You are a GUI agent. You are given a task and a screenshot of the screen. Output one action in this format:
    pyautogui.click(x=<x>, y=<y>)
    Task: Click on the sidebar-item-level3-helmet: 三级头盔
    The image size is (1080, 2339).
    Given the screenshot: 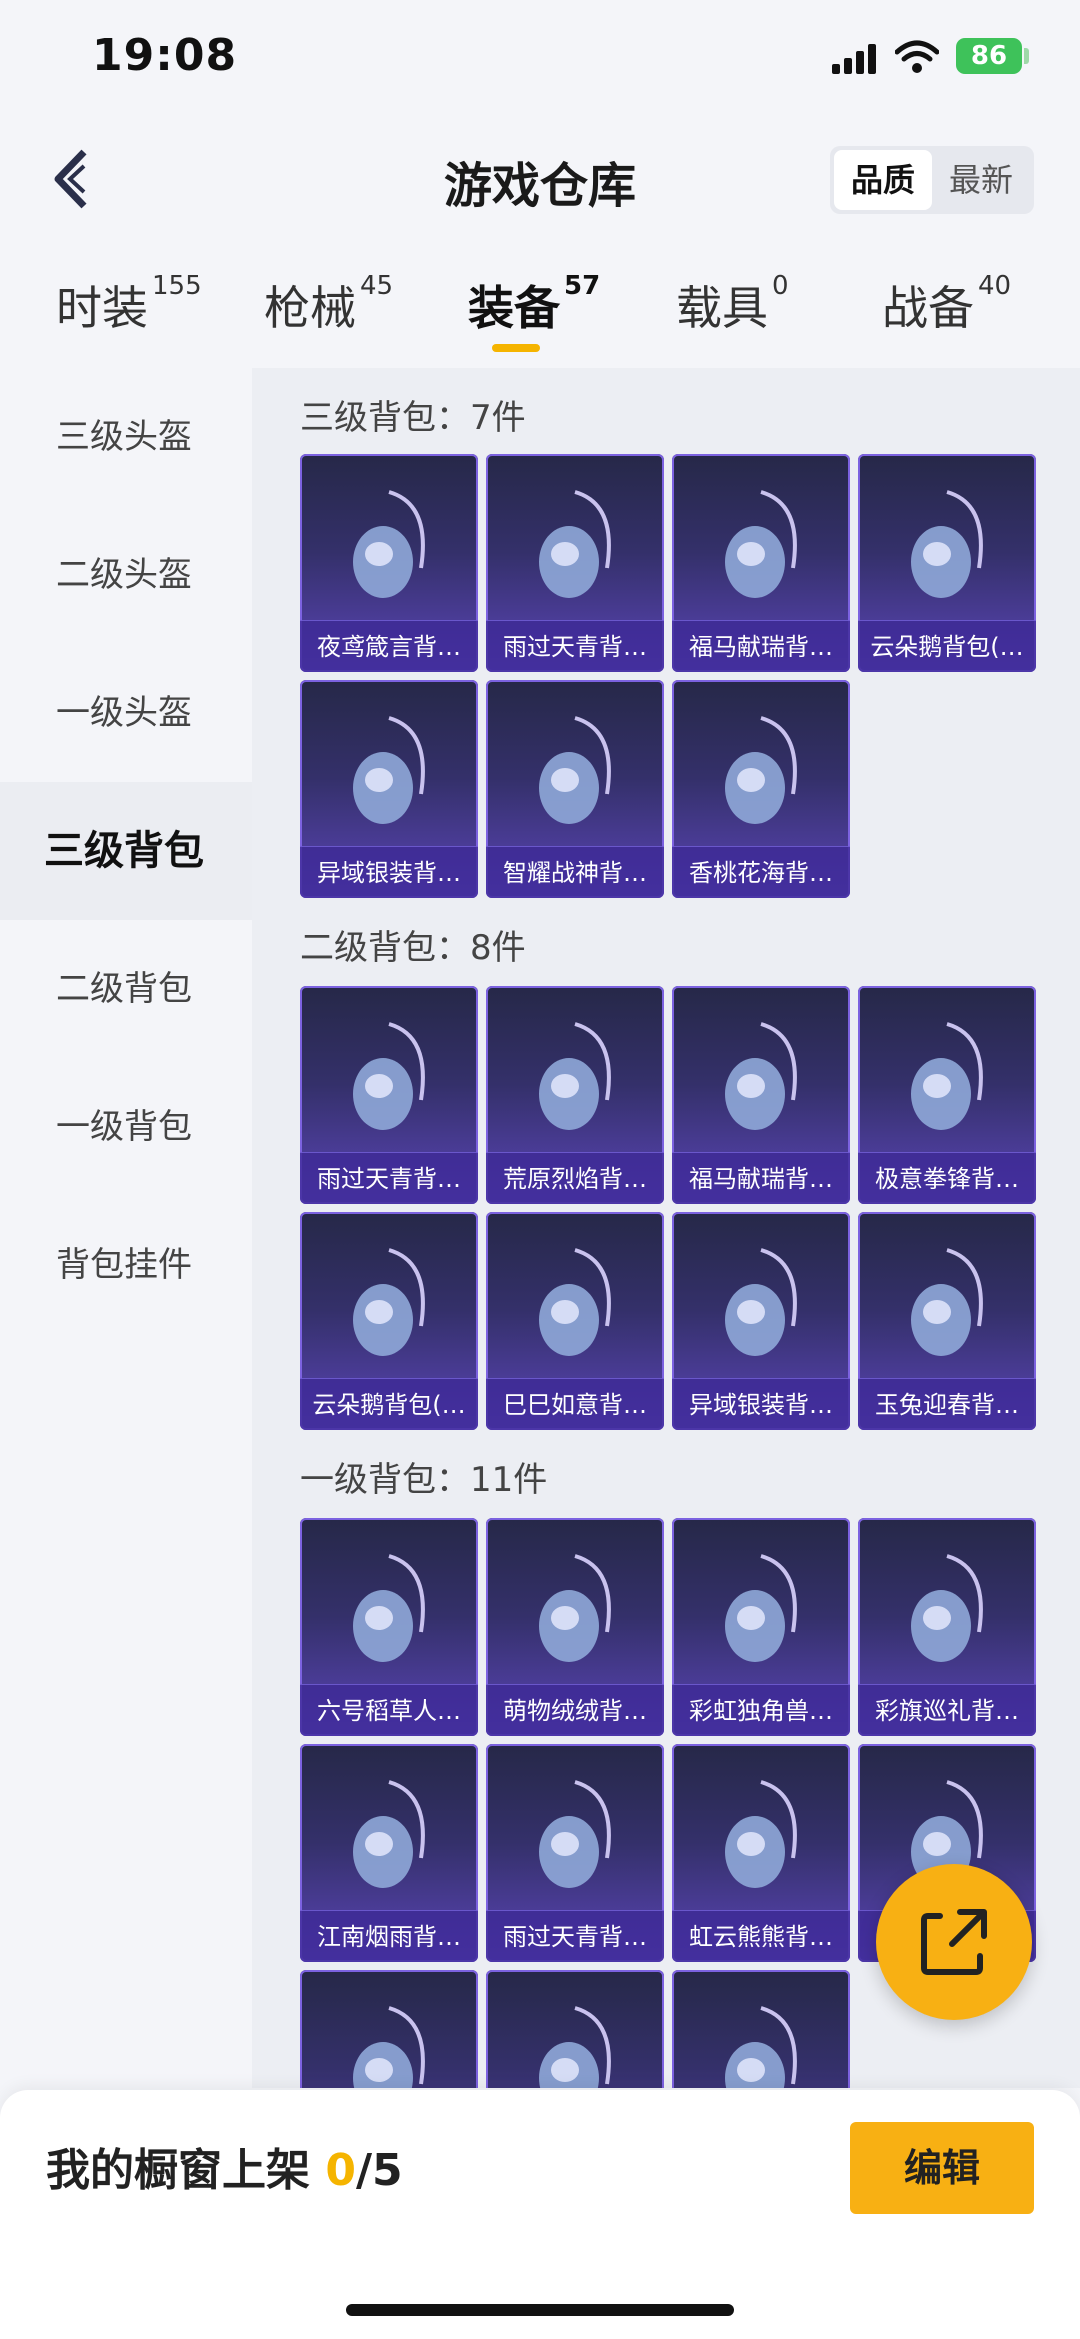 What is the action you would take?
    pyautogui.click(x=126, y=437)
    